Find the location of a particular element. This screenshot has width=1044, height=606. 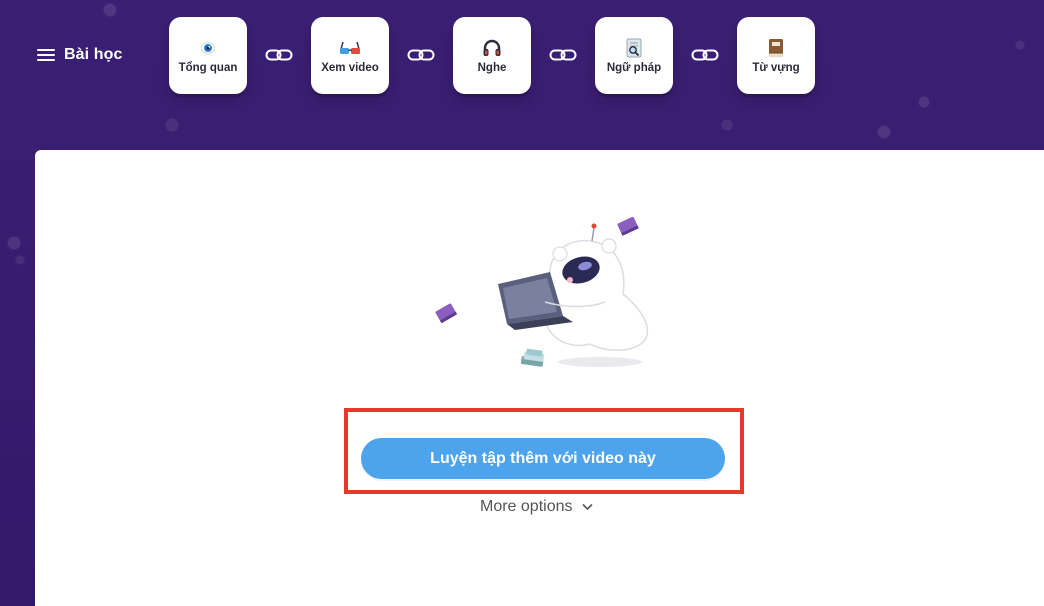

lessons-menu-button: Bài học is located at coordinates (80, 55).